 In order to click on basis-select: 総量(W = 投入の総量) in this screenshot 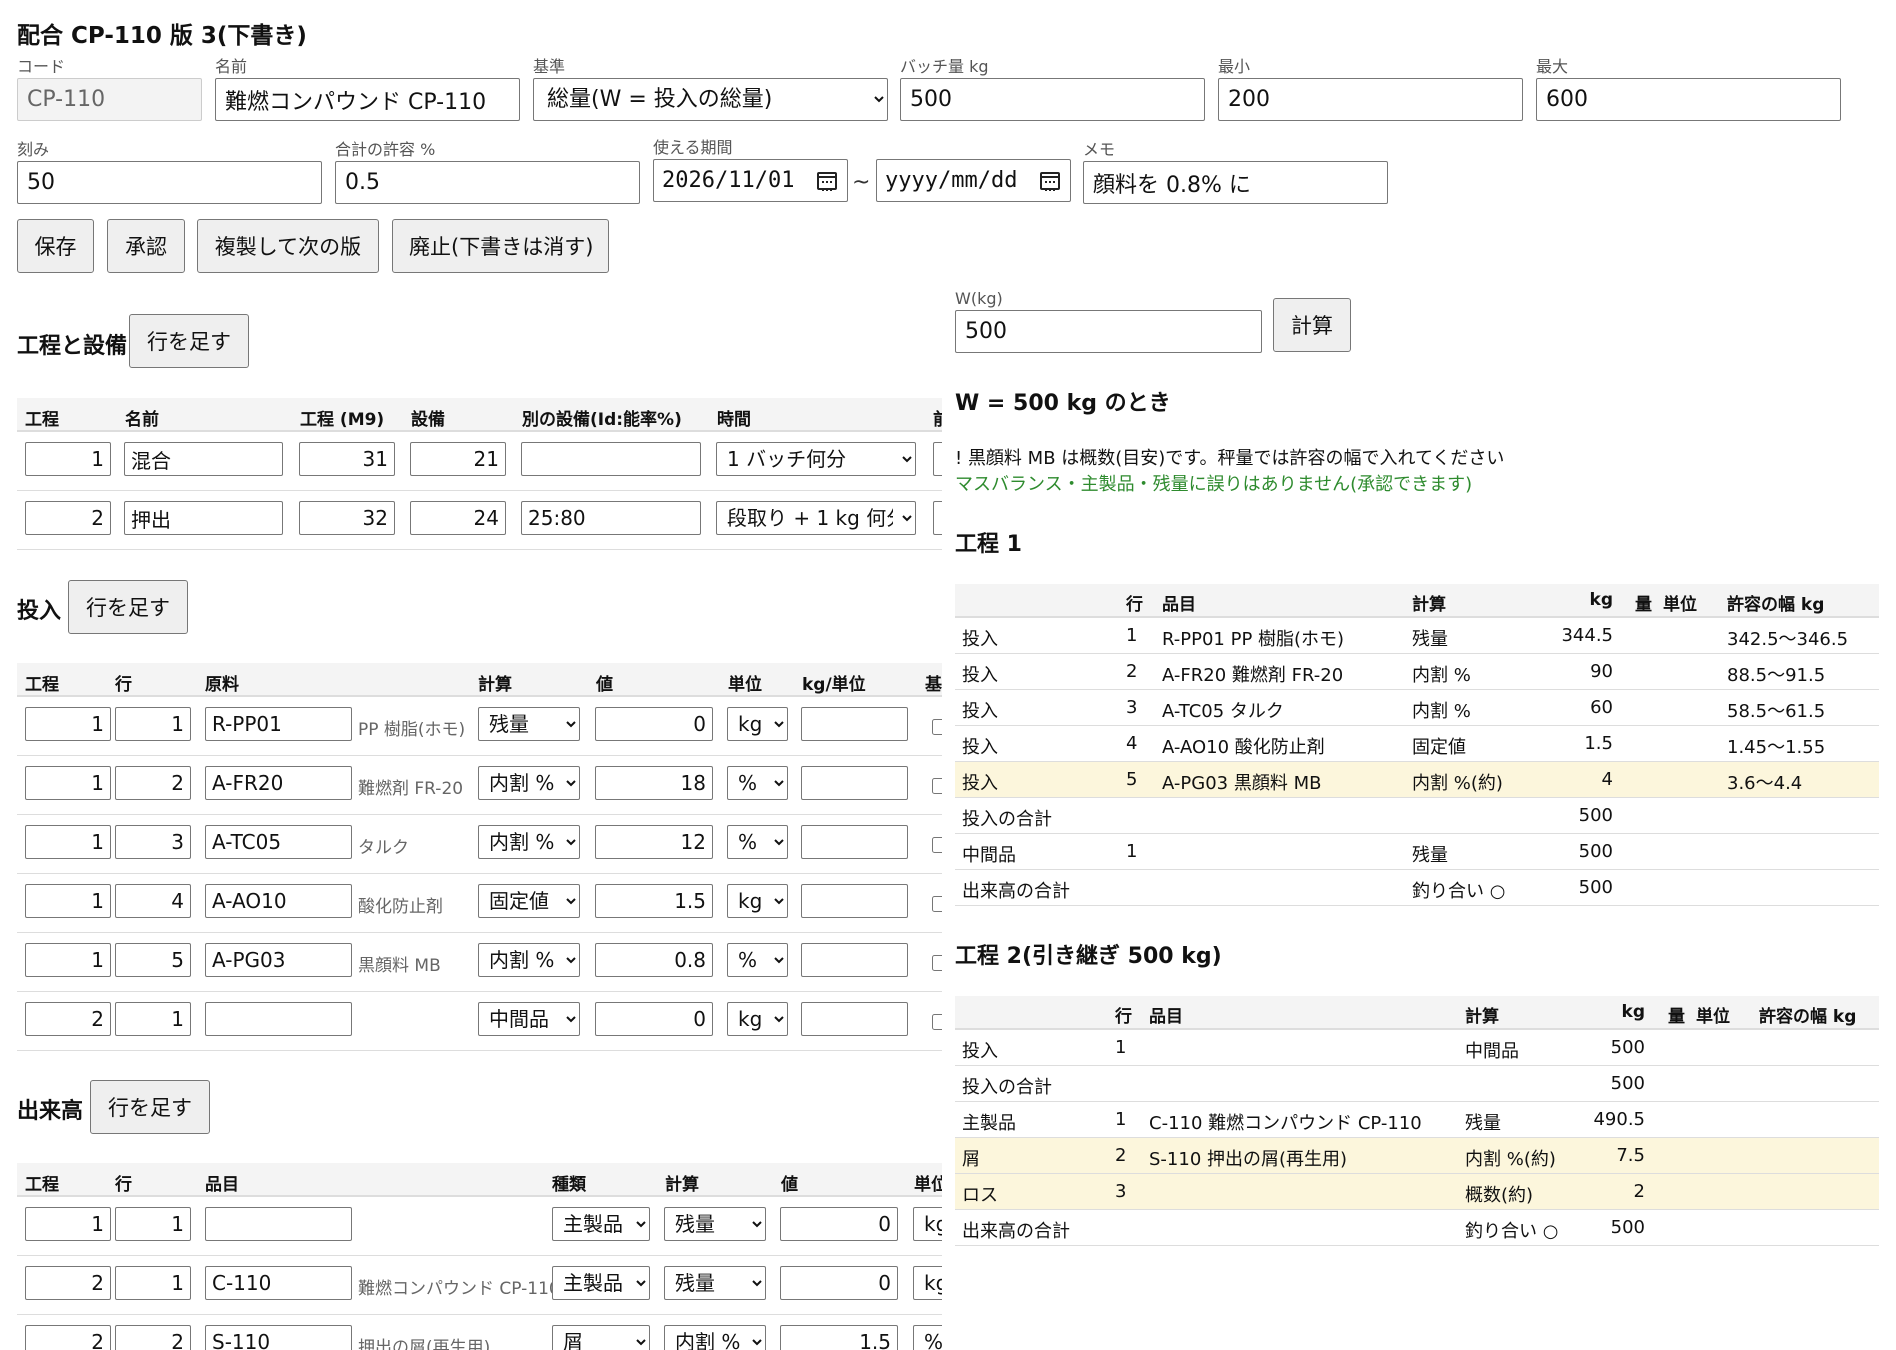, I will do `click(710, 99)`.